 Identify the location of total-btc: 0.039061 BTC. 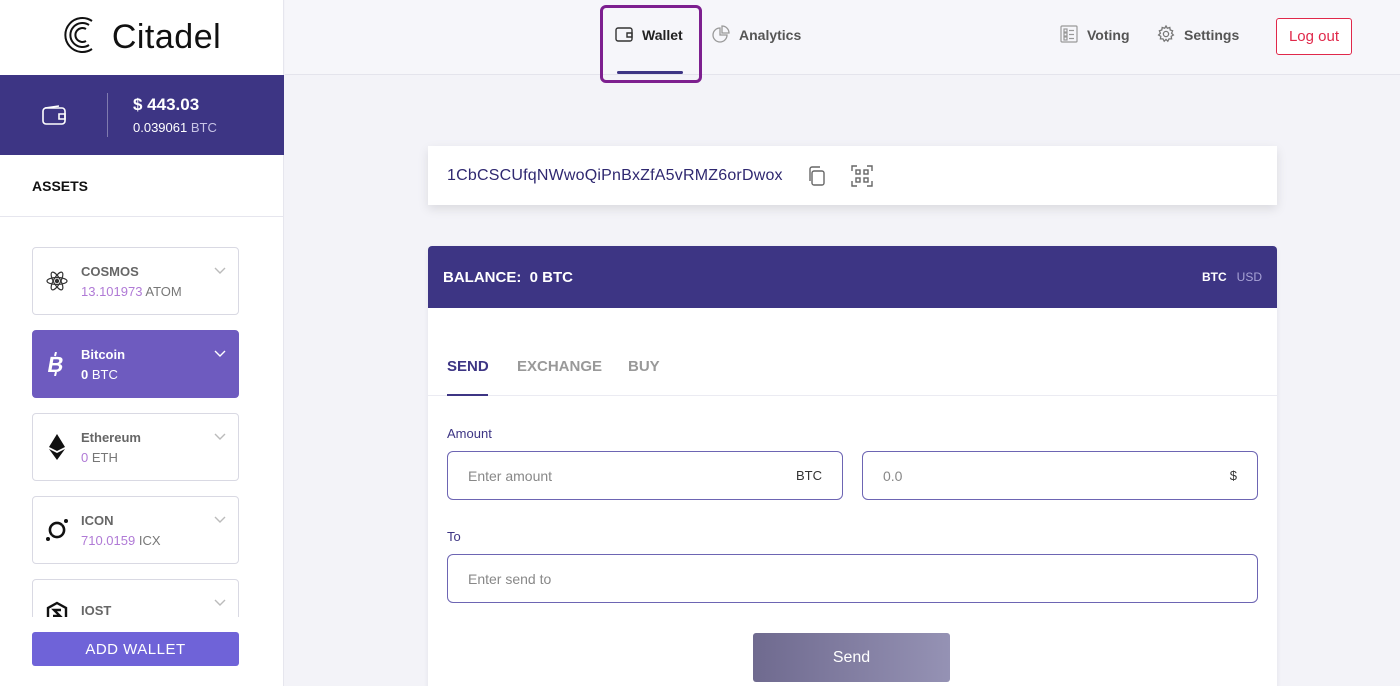
(175, 127).